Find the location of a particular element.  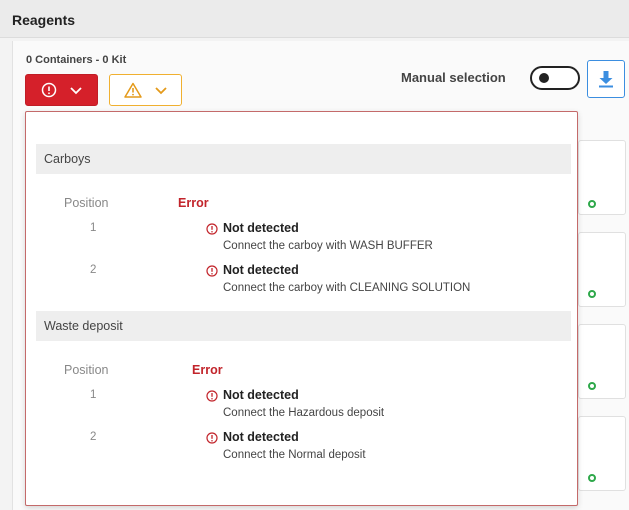

header-bar: Reagents is located at coordinates (314, 19).